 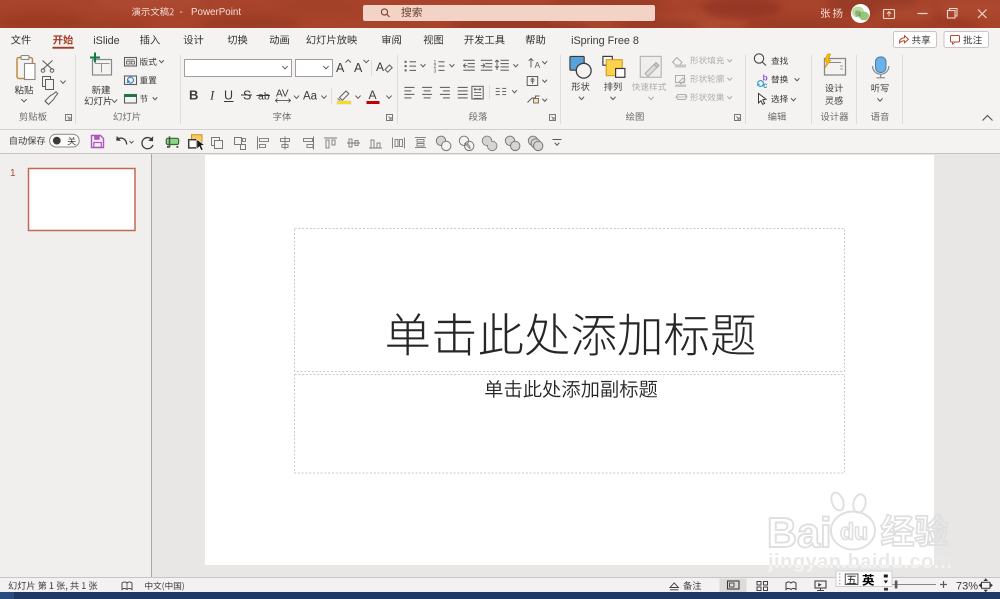 I want to click on svg-text: U, so click(x=228, y=96).